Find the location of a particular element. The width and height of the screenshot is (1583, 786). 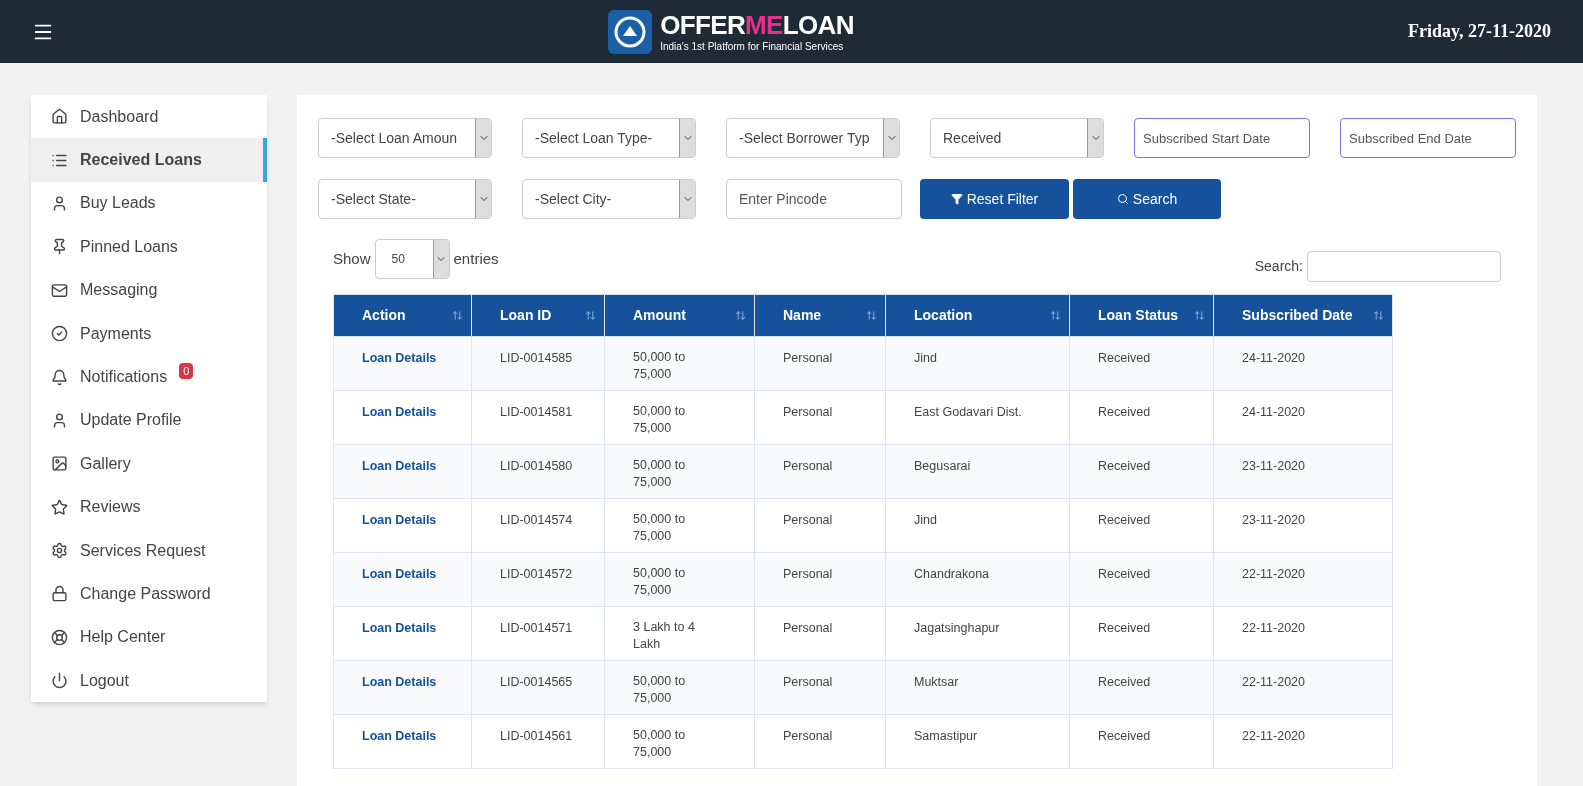

sidebar-item: Buy Leads is located at coordinates (149, 203).